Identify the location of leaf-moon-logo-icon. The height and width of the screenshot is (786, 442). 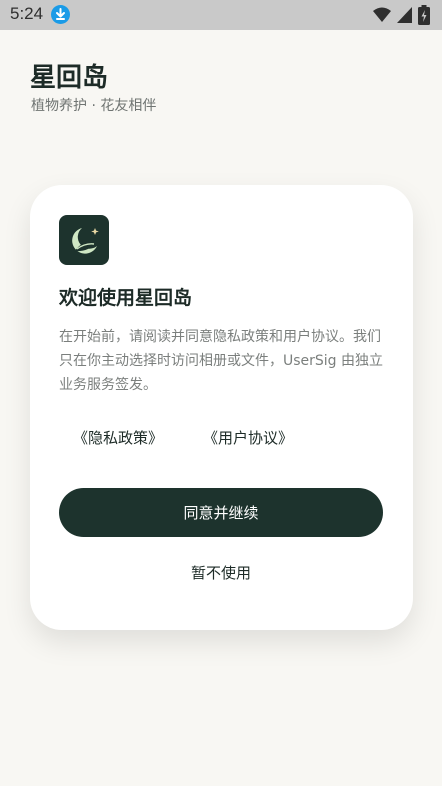
(84, 240).